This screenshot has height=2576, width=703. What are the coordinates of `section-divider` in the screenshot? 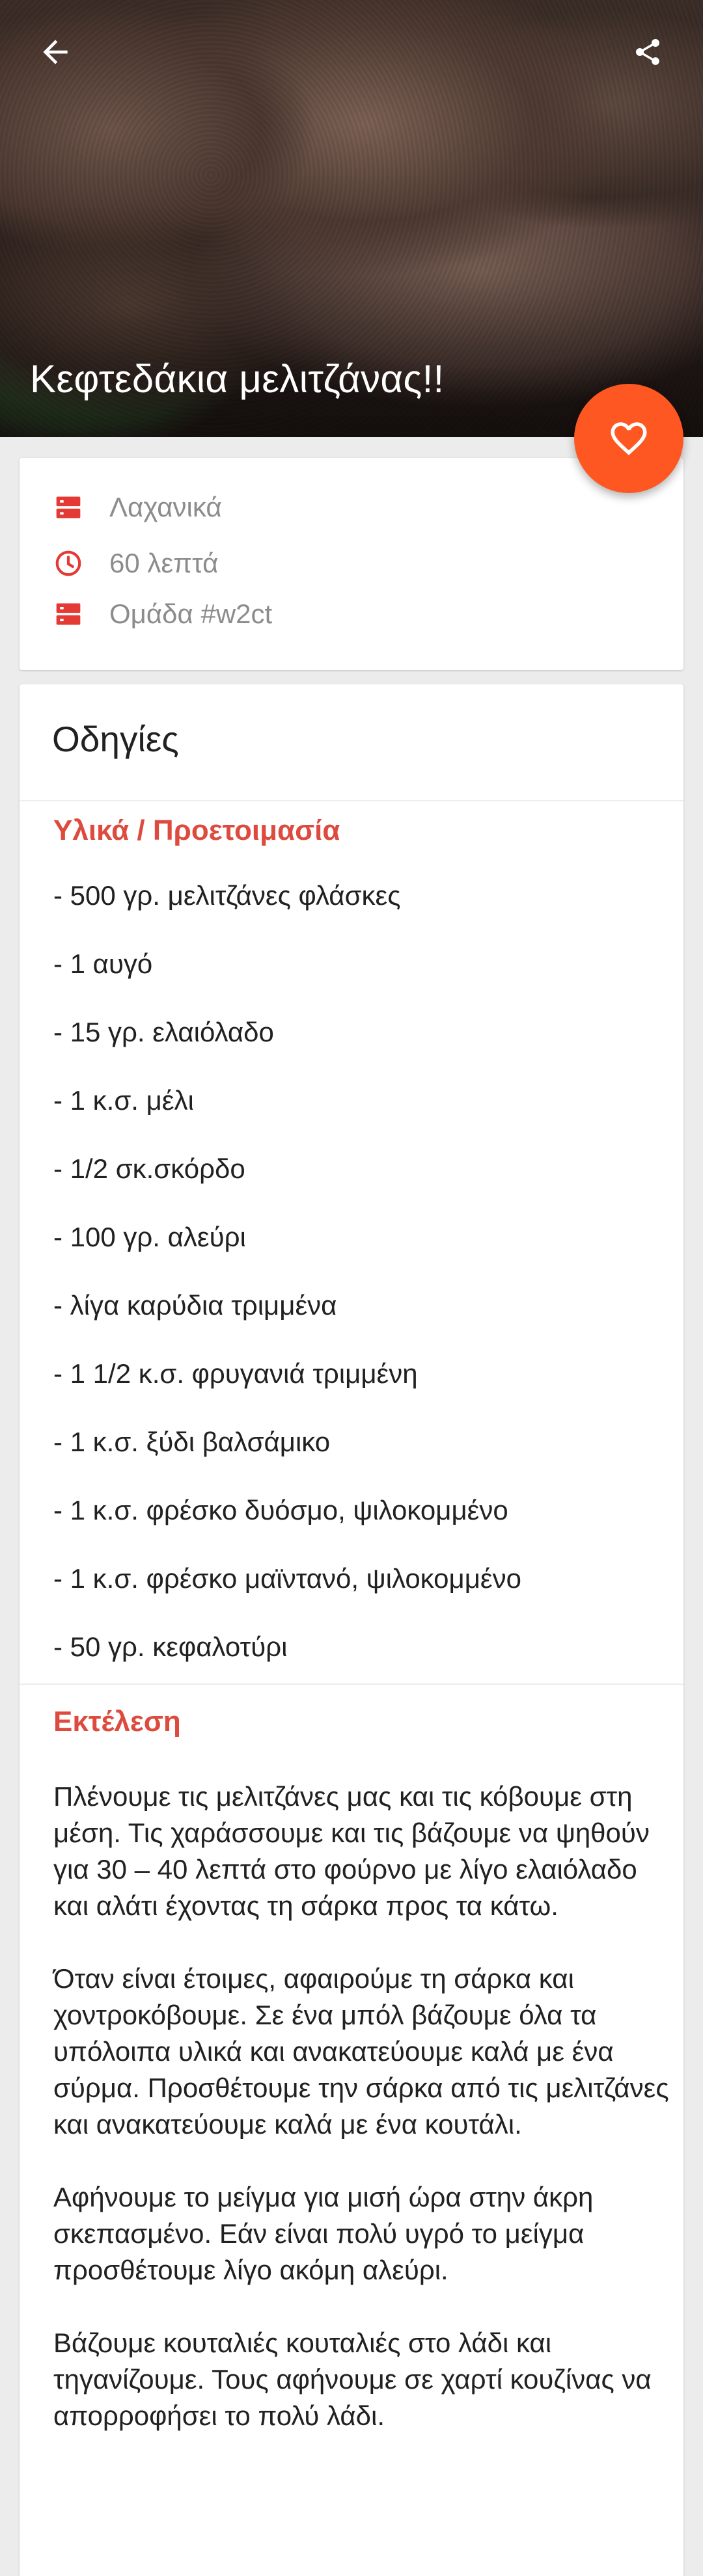 It's located at (351, 1684).